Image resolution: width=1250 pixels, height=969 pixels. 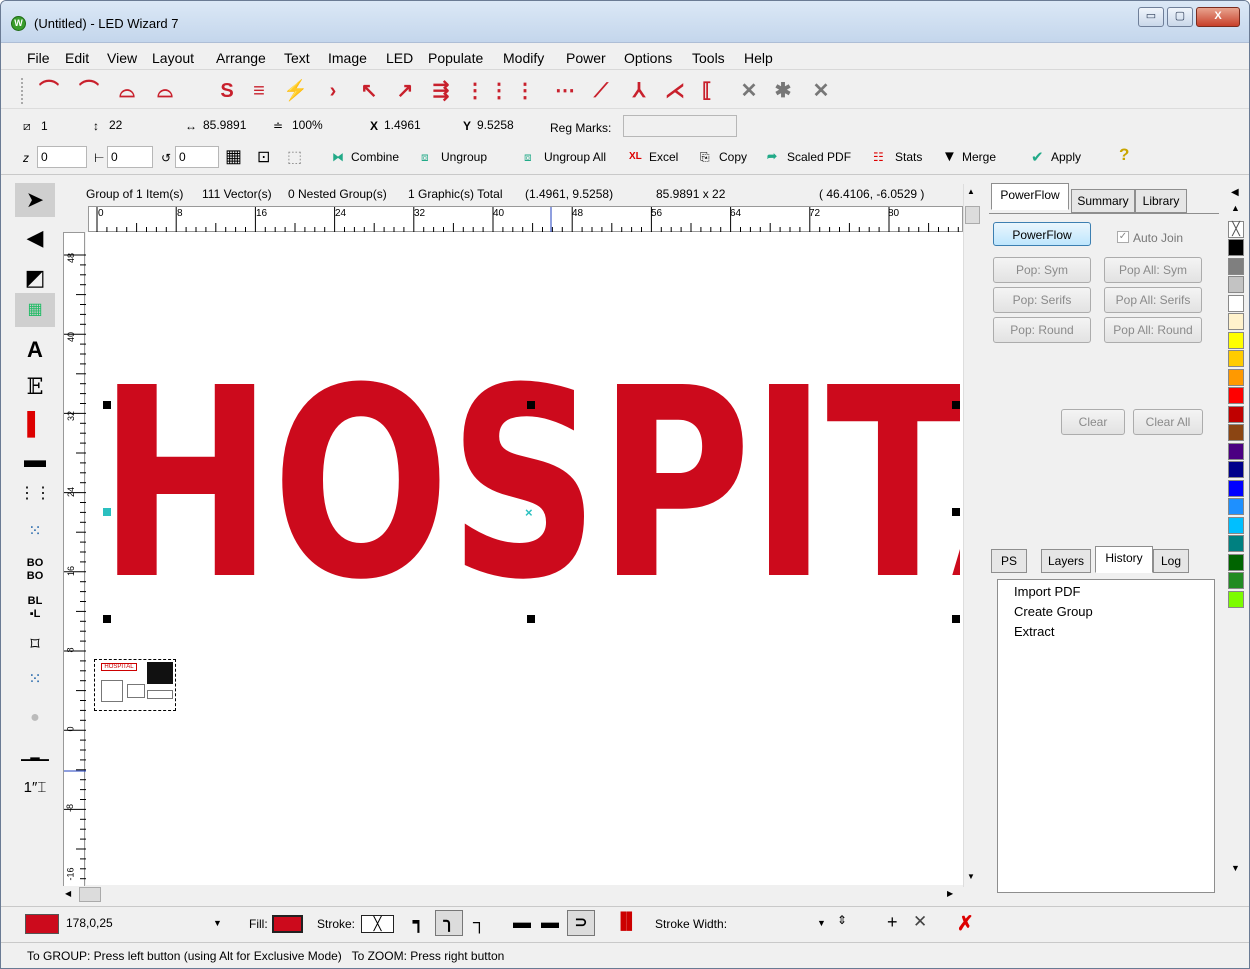 I want to click on zoom-field: 100%, so click(x=323, y=126).